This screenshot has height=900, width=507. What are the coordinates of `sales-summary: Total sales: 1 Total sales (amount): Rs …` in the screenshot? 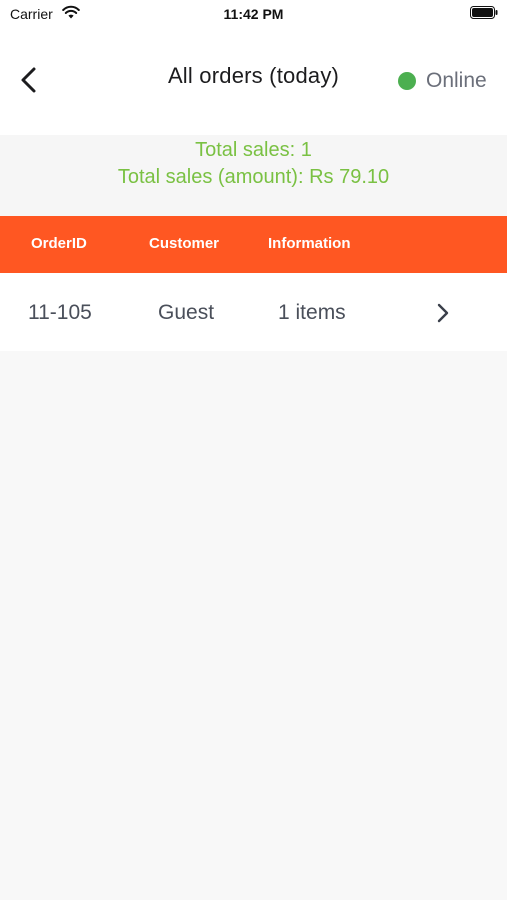 It's located at (253, 175).